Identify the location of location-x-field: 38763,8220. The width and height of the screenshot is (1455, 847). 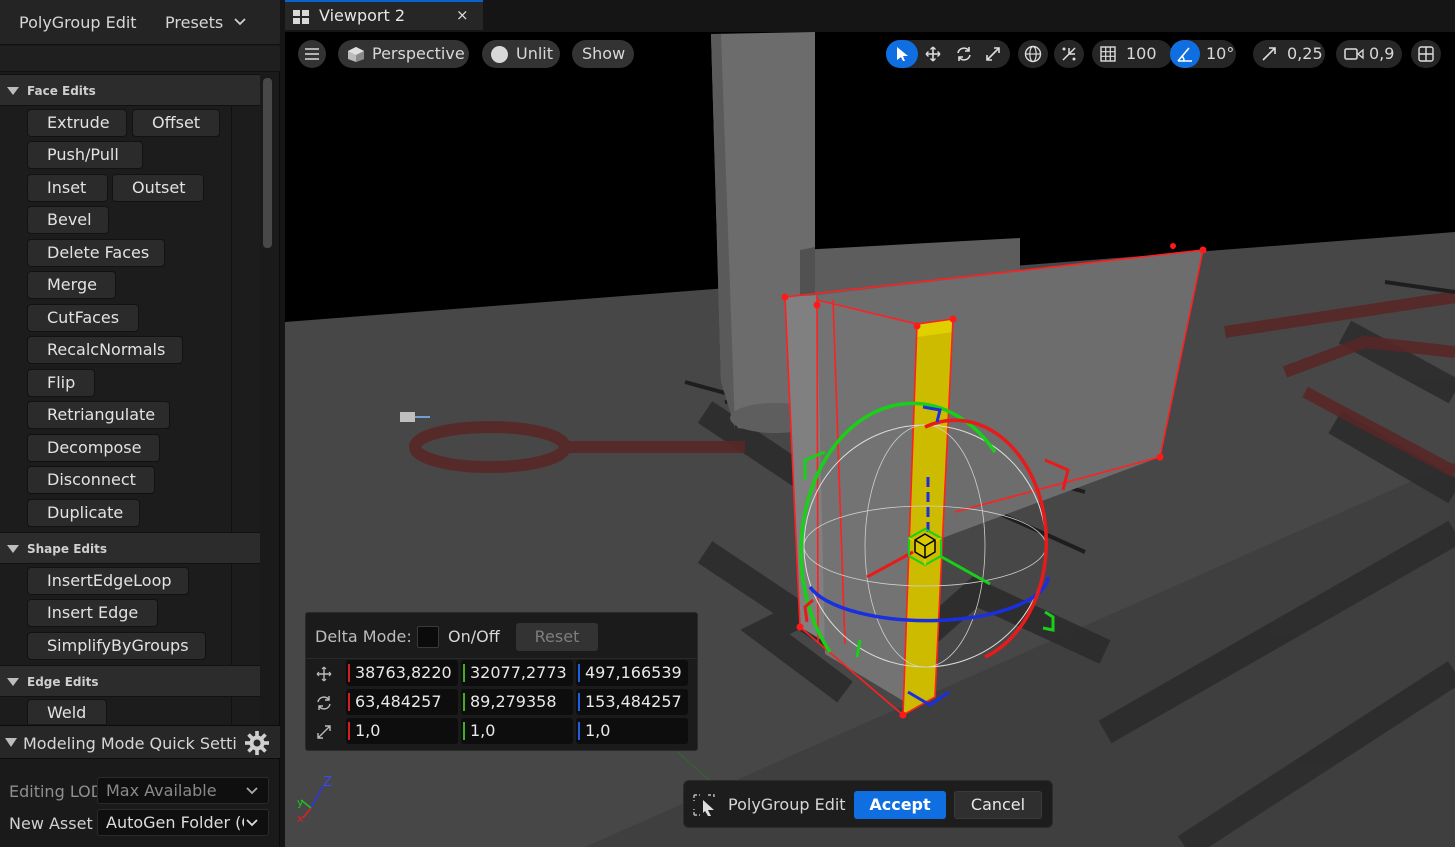
(402, 673).